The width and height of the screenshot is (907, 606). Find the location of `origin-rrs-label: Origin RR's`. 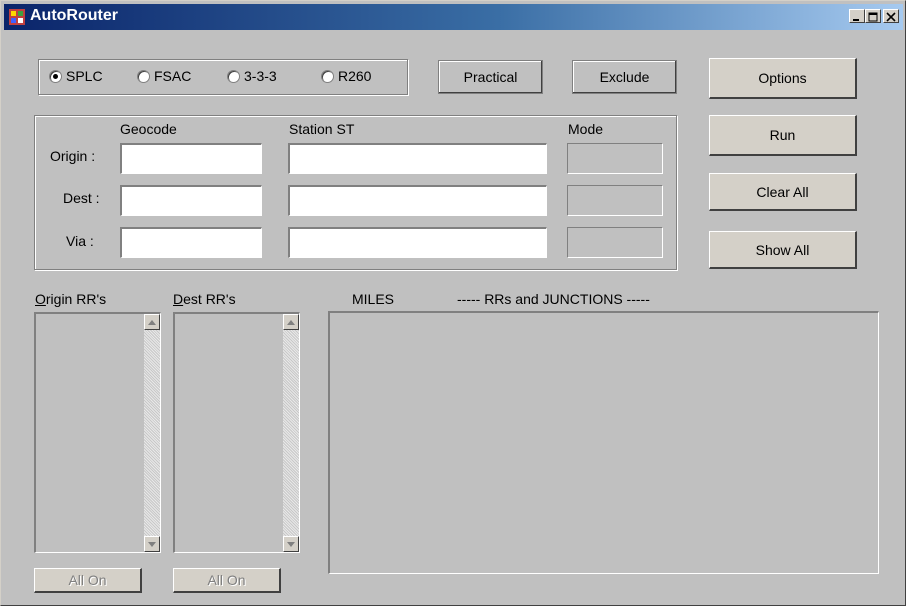

origin-rrs-label: Origin RR's is located at coordinates (70, 299).